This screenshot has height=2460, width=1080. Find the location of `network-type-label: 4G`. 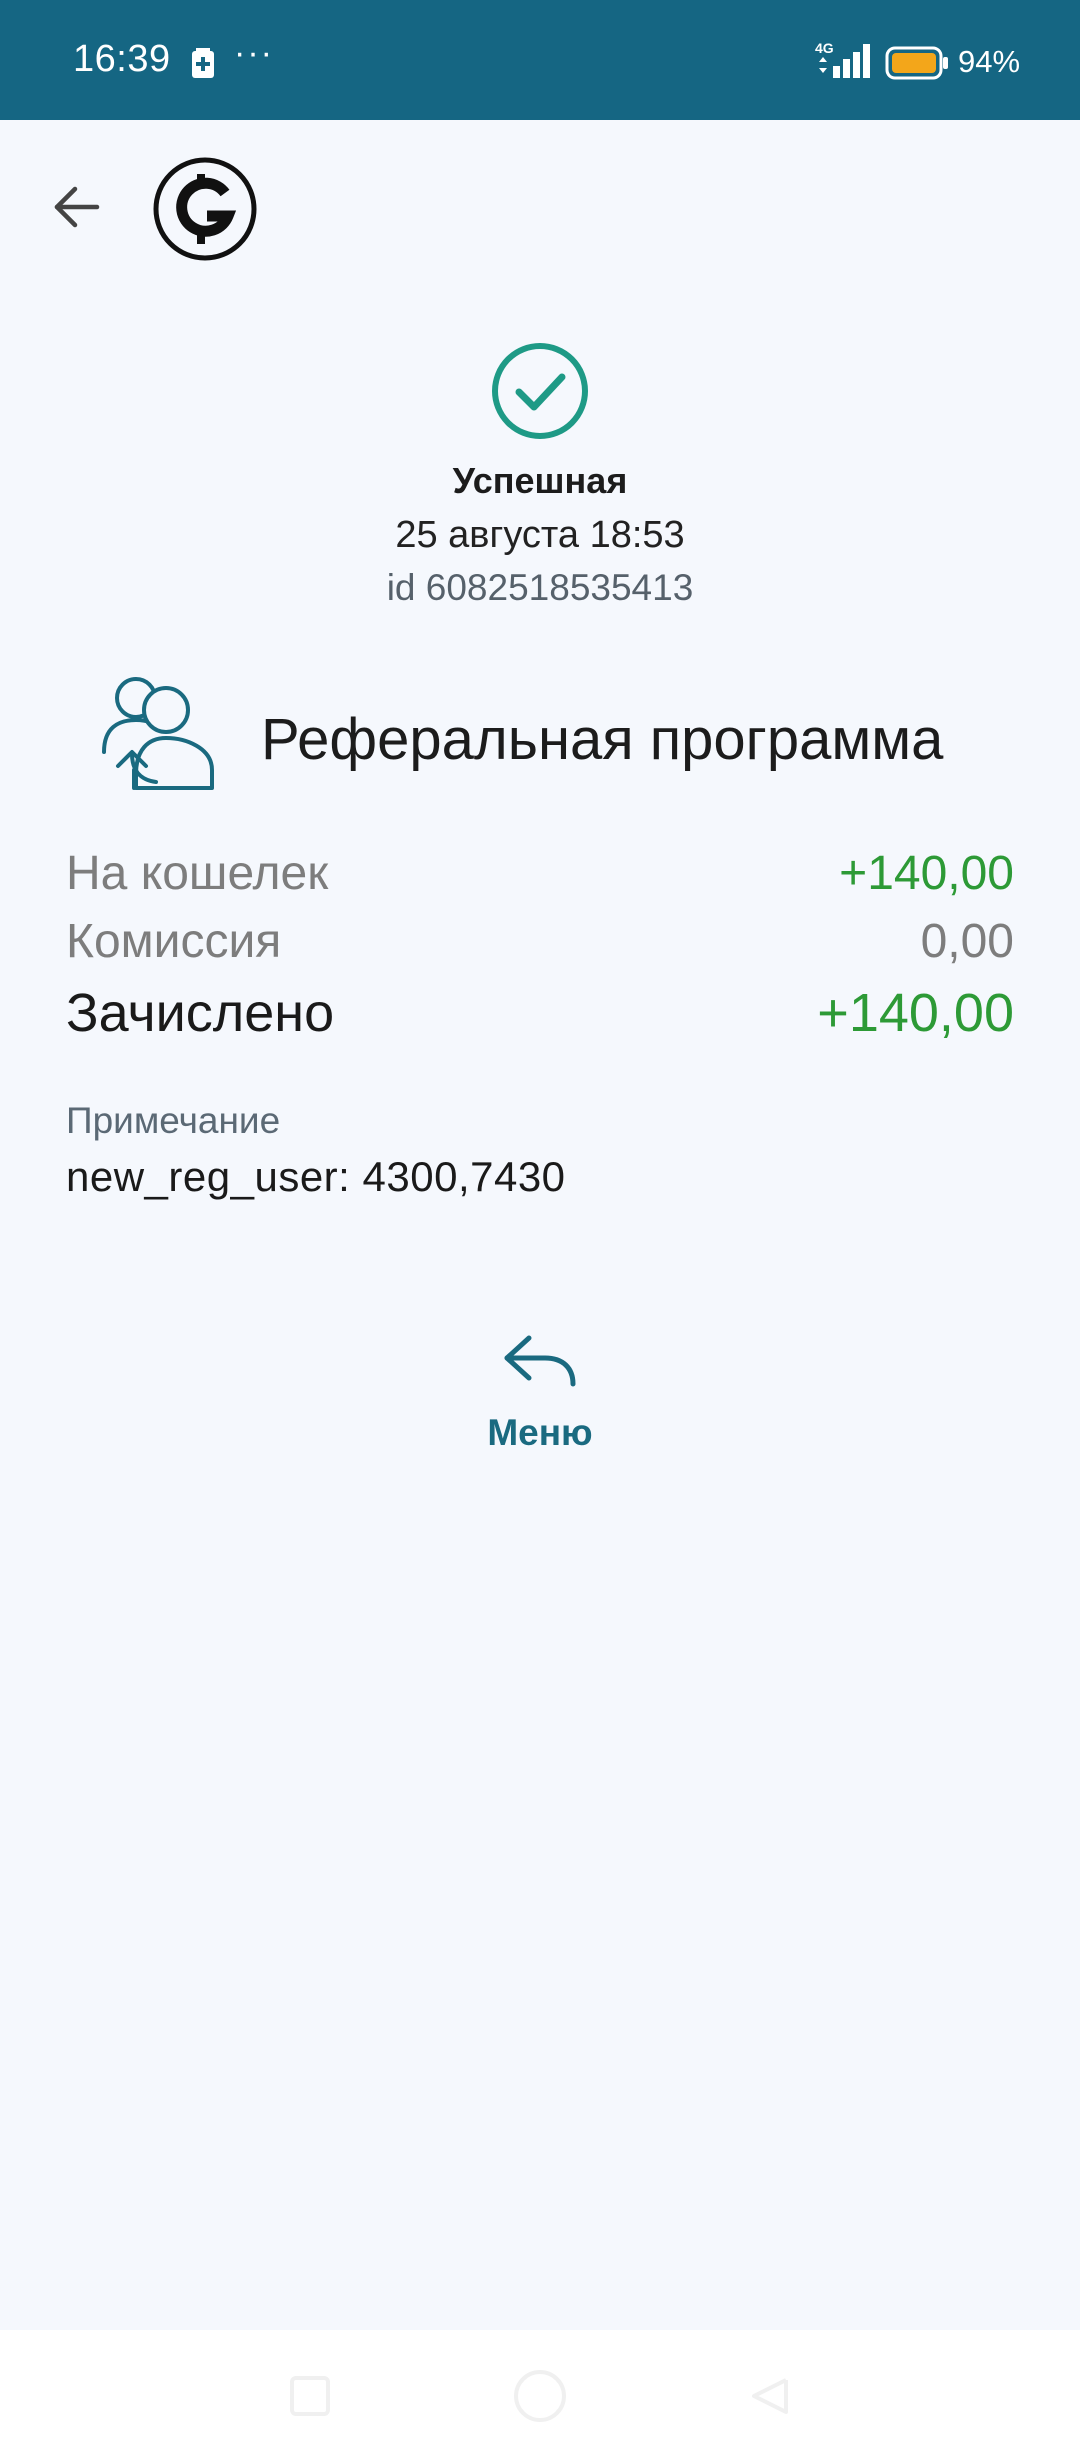

network-type-label: 4G is located at coordinates (824, 48).